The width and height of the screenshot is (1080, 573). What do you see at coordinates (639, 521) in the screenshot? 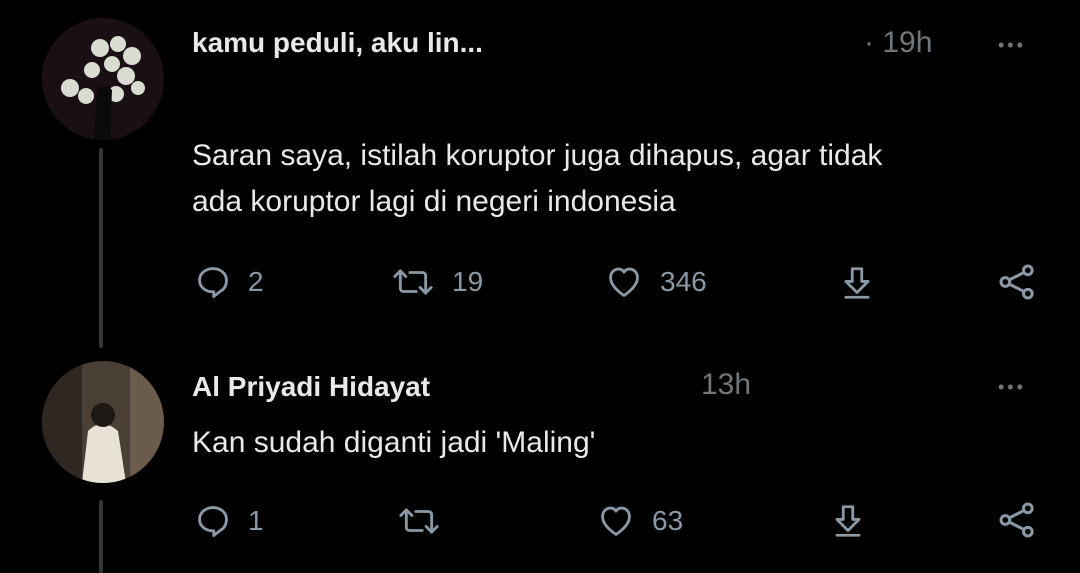
I see `like-button: 63` at bounding box center [639, 521].